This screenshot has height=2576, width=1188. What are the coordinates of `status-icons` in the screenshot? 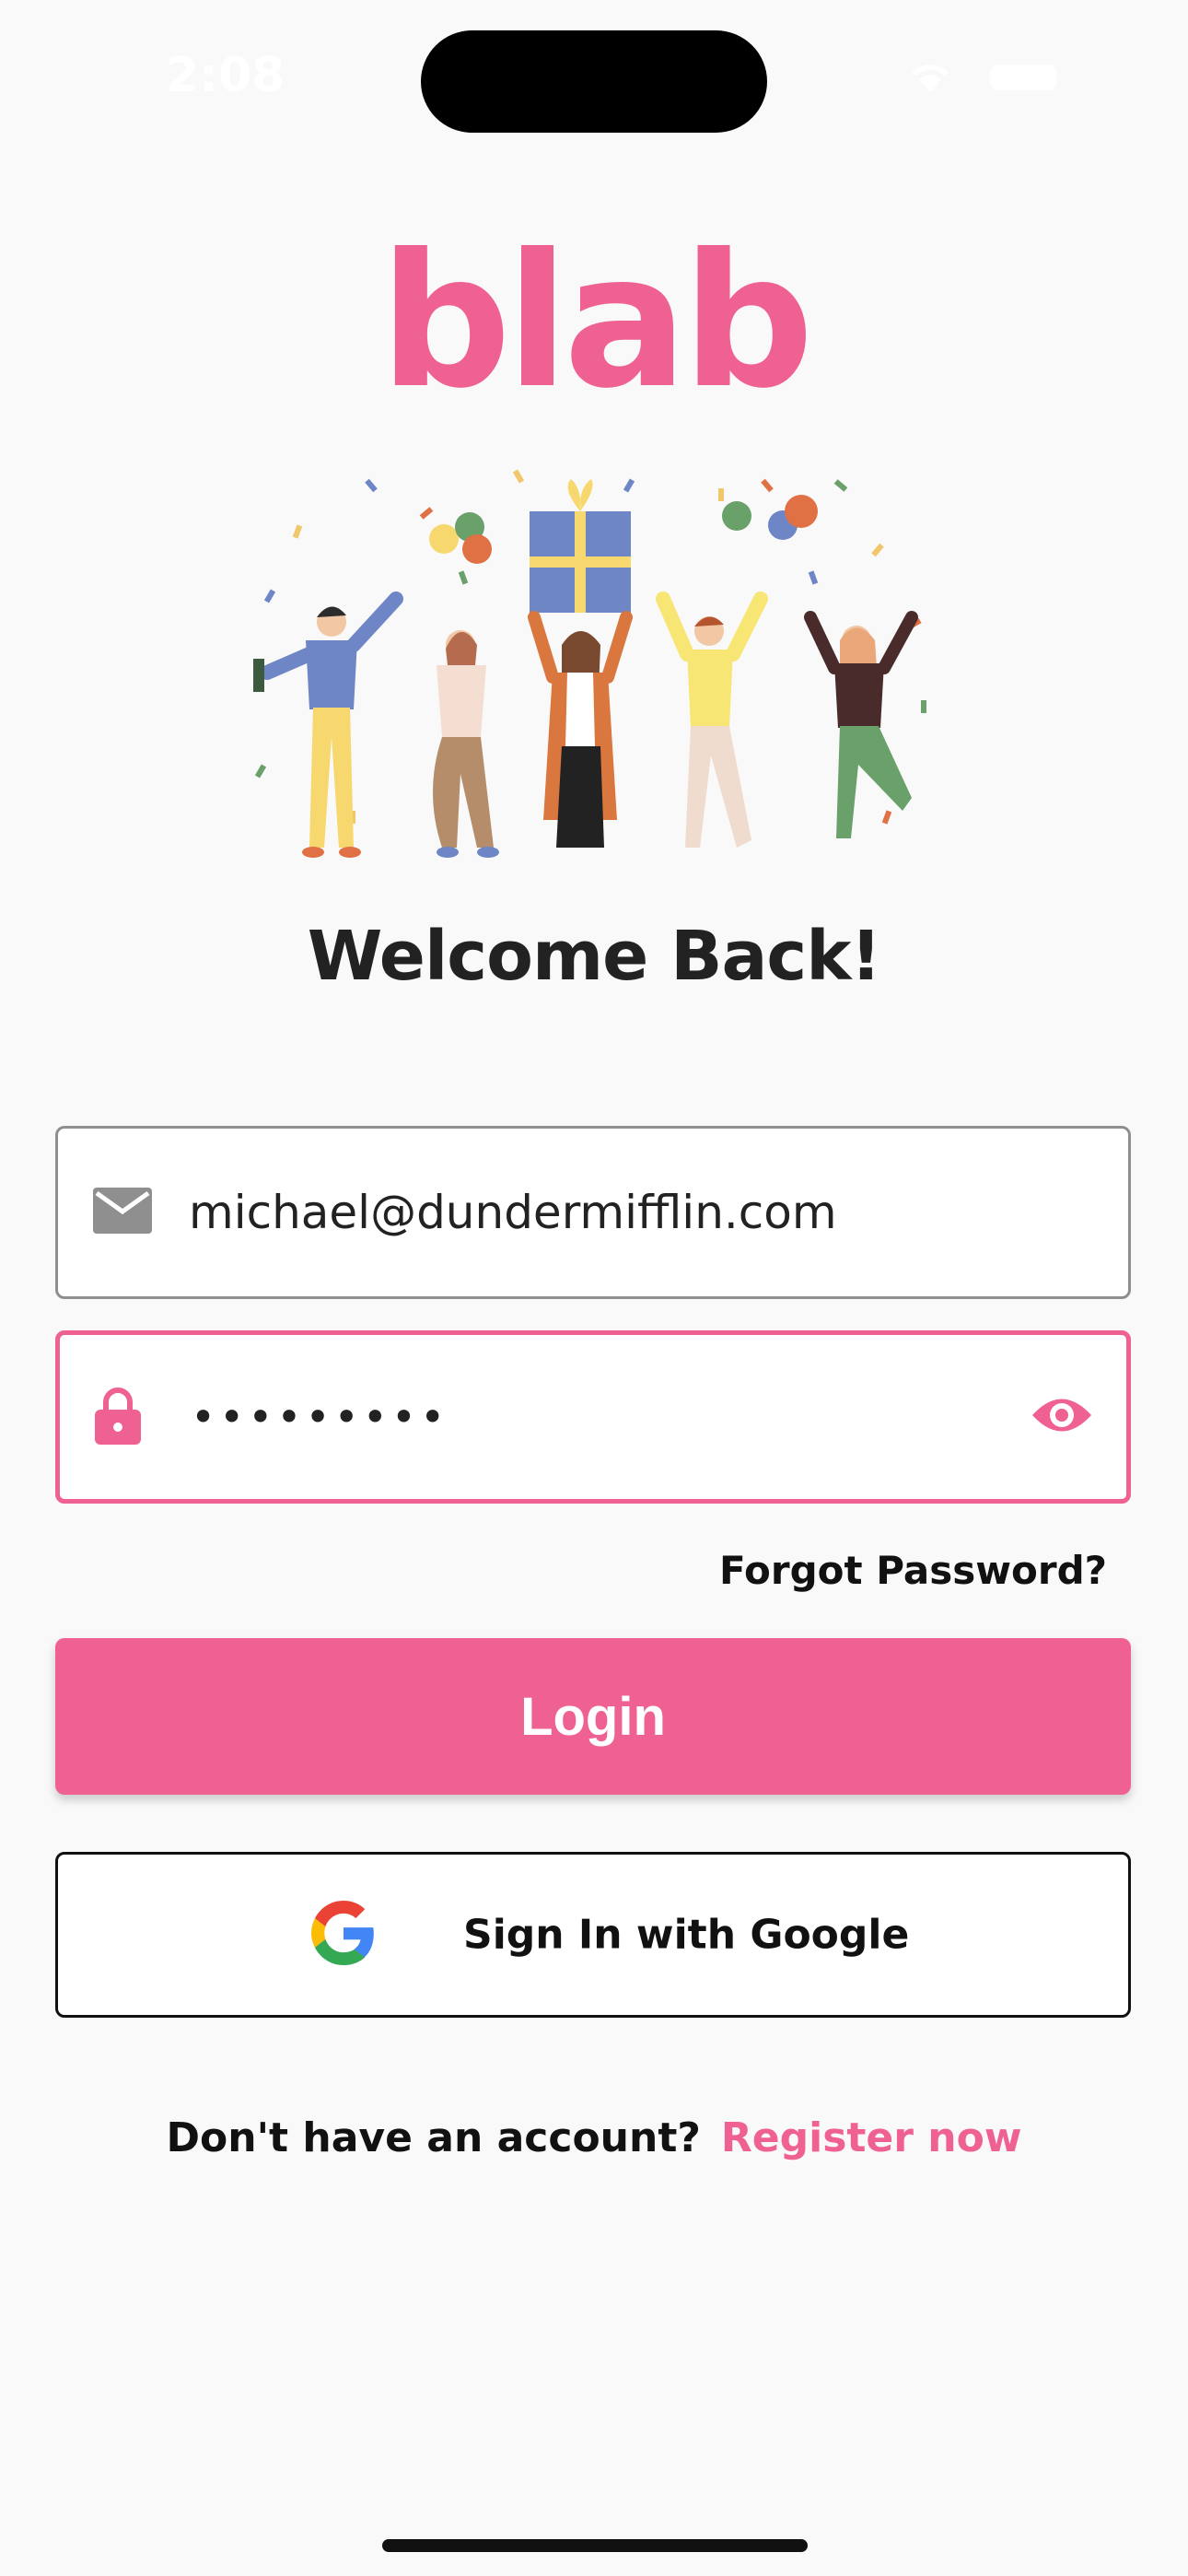 It's located at (990, 77).